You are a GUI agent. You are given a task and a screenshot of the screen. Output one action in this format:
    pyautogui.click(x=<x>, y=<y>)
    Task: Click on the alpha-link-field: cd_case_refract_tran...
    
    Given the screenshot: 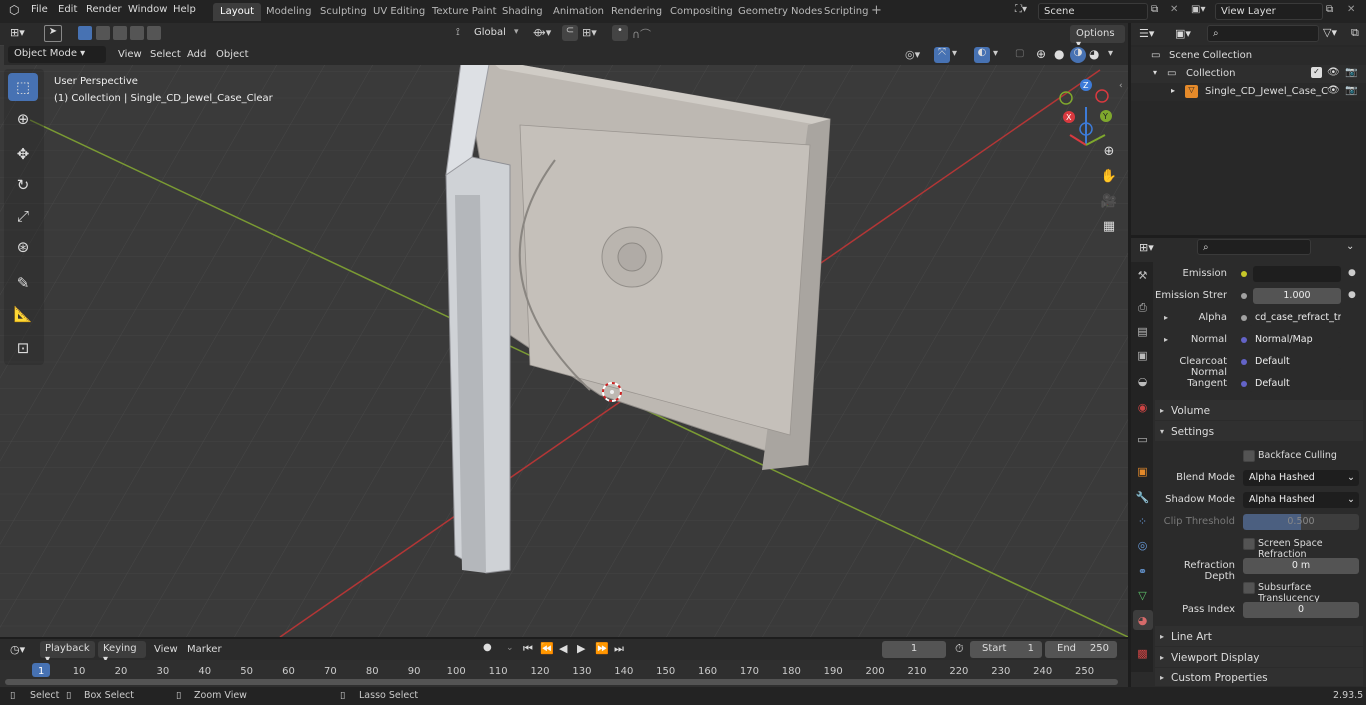 What is the action you would take?
    pyautogui.click(x=1295, y=318)
    